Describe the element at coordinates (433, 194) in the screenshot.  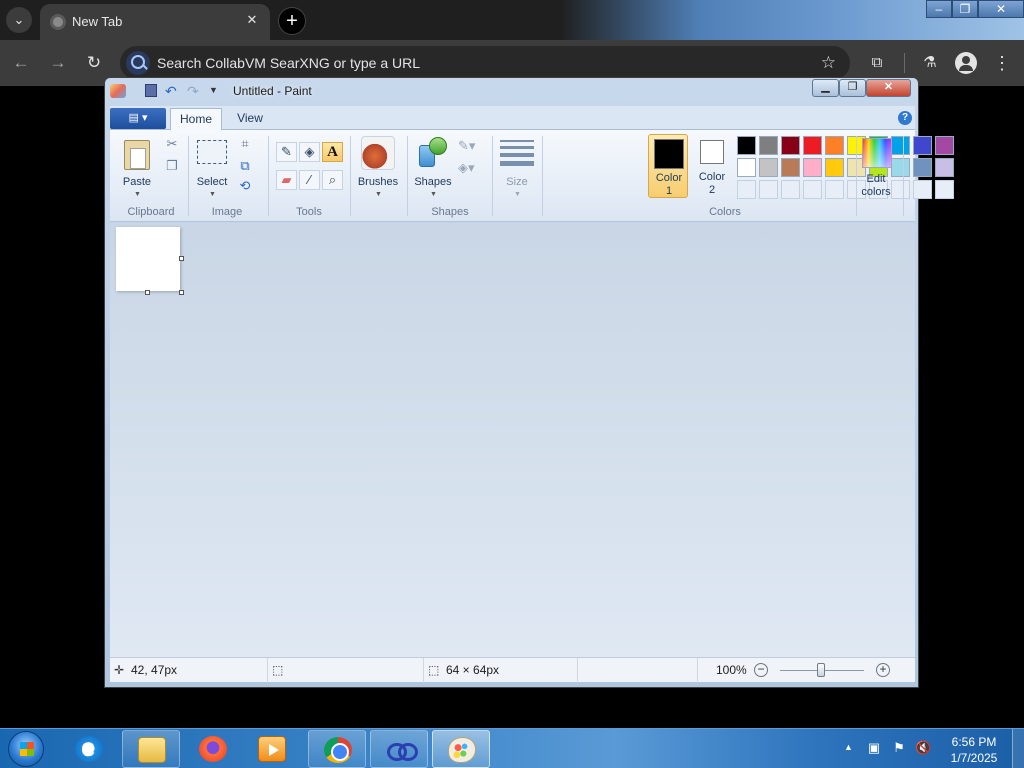
I see `shapes-dropdown-icon: ▼` at that location.